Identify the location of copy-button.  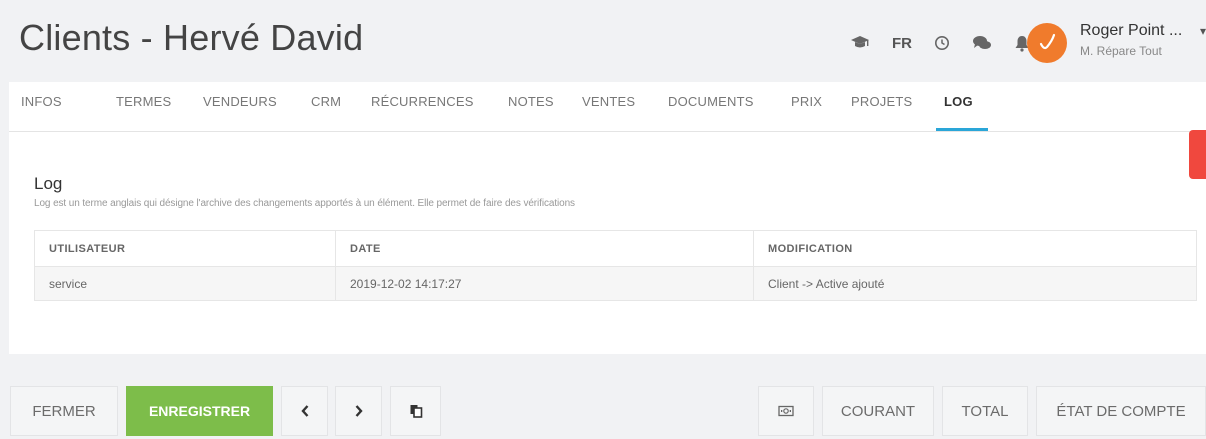
(415, 411).